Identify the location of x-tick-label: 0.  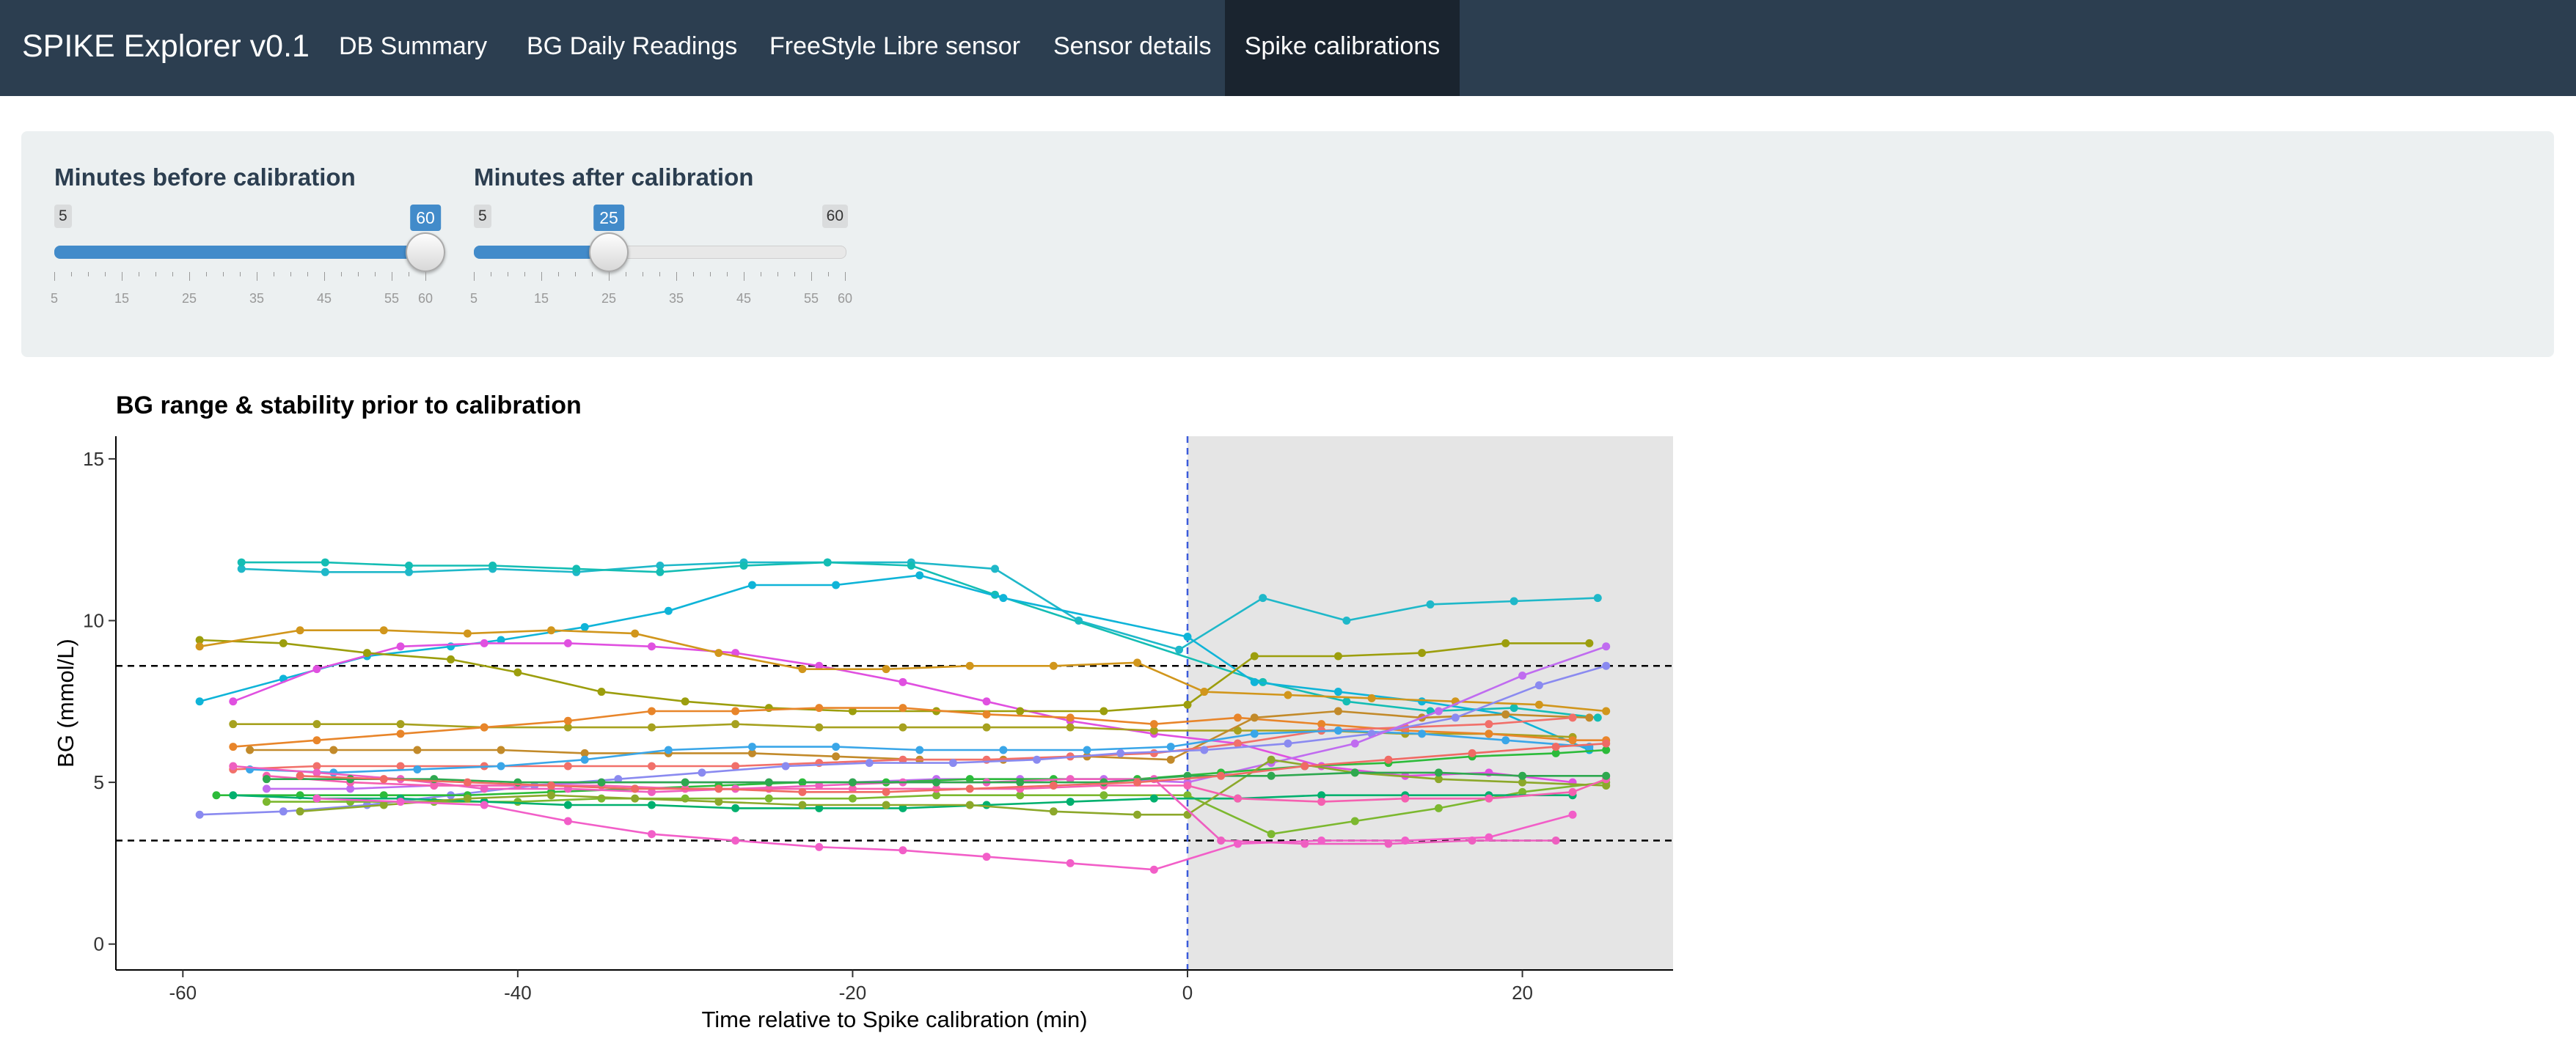
(1187, 993).